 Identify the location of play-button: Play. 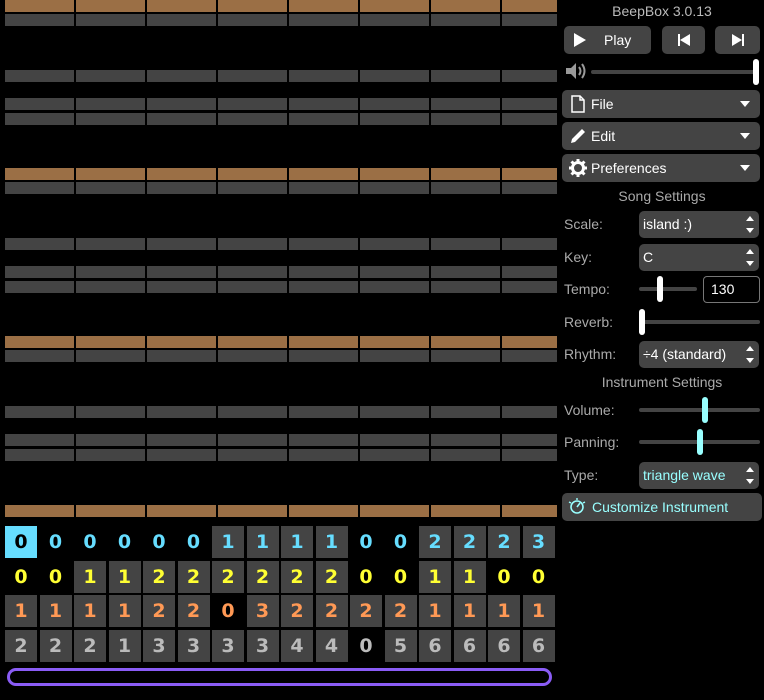
(607, 40).